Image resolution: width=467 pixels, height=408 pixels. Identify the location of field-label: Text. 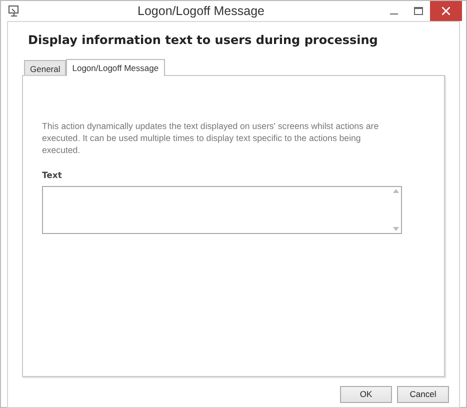
(52, 176).